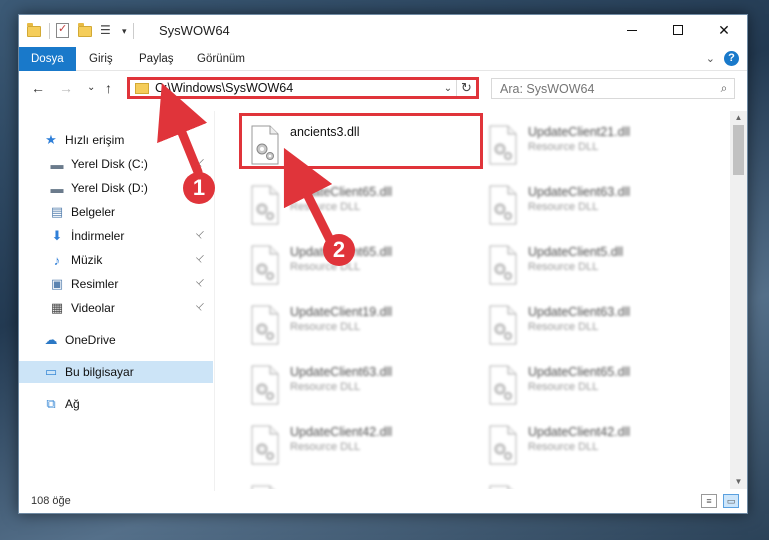 The width and height of the screenshot is (769, 540). Describe the element at coordinates (199, 188) in the screenshot. I see `step-1-badge: 1` at that location.